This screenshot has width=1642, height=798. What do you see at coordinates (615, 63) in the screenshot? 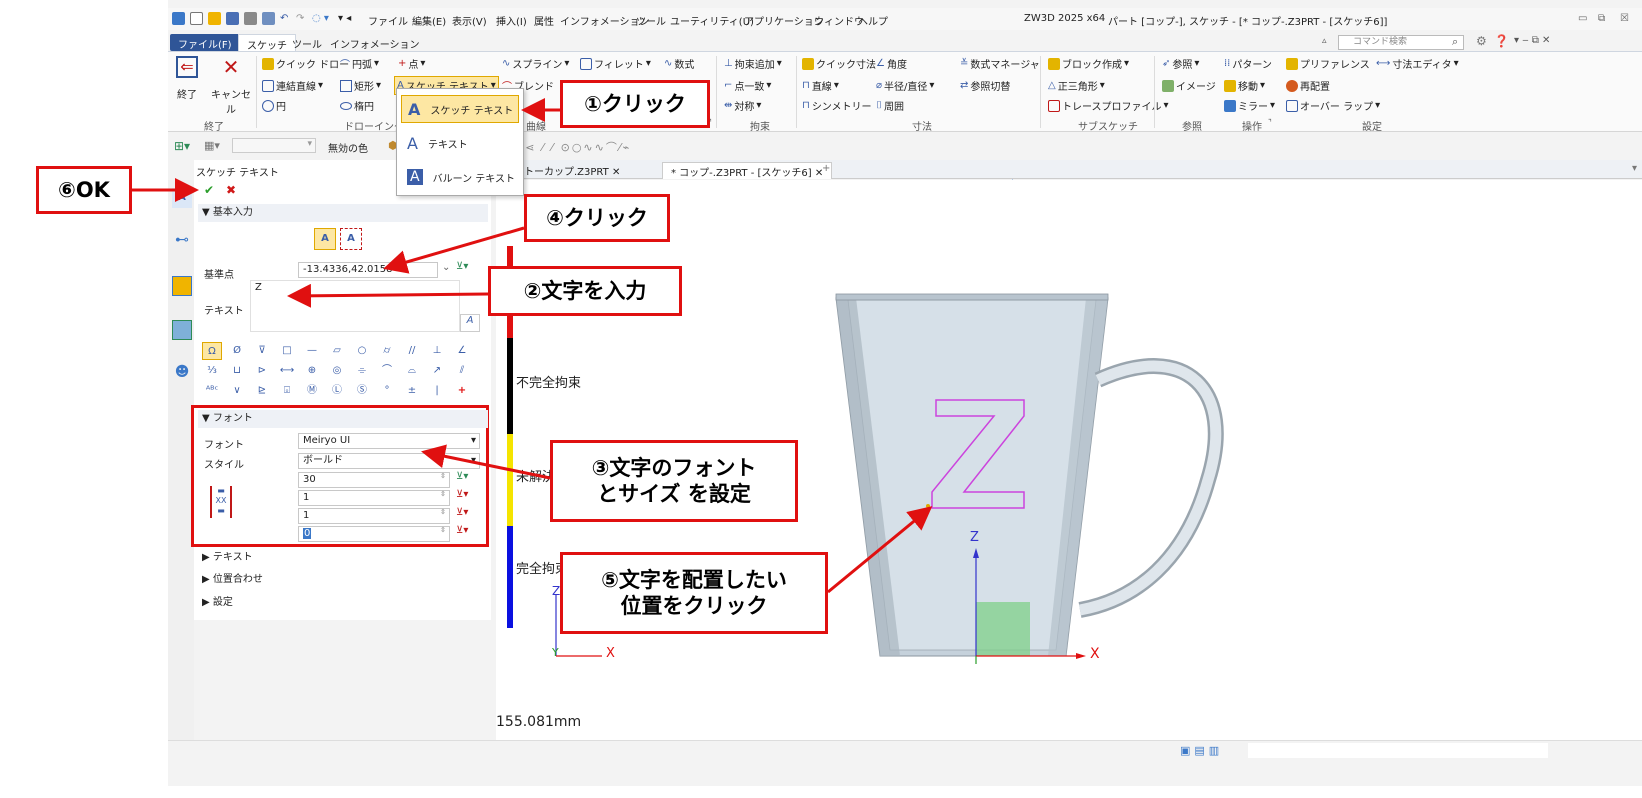
I see `fillet-button: フィレット ▾` at bounding box center [615, 63].